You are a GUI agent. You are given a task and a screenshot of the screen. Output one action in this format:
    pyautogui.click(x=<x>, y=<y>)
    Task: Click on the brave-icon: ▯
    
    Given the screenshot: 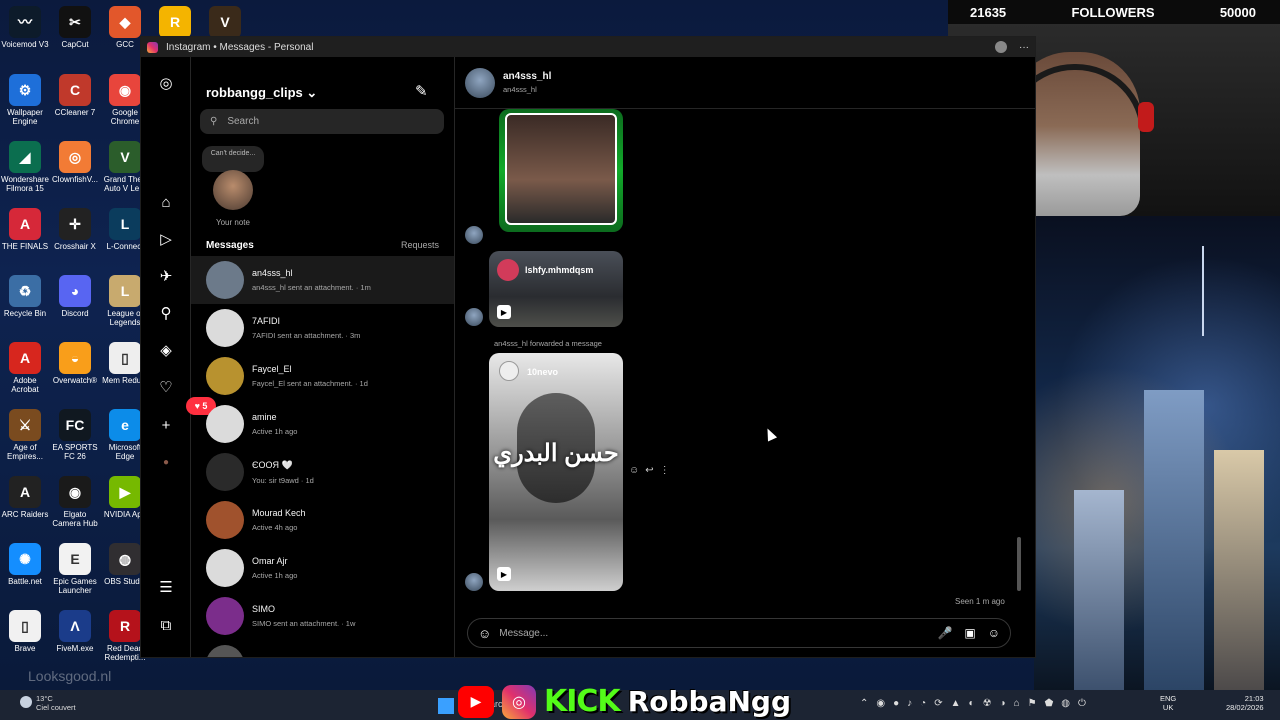 What is the action you would take?
    pyautogui.click(x=25, y=626)
    